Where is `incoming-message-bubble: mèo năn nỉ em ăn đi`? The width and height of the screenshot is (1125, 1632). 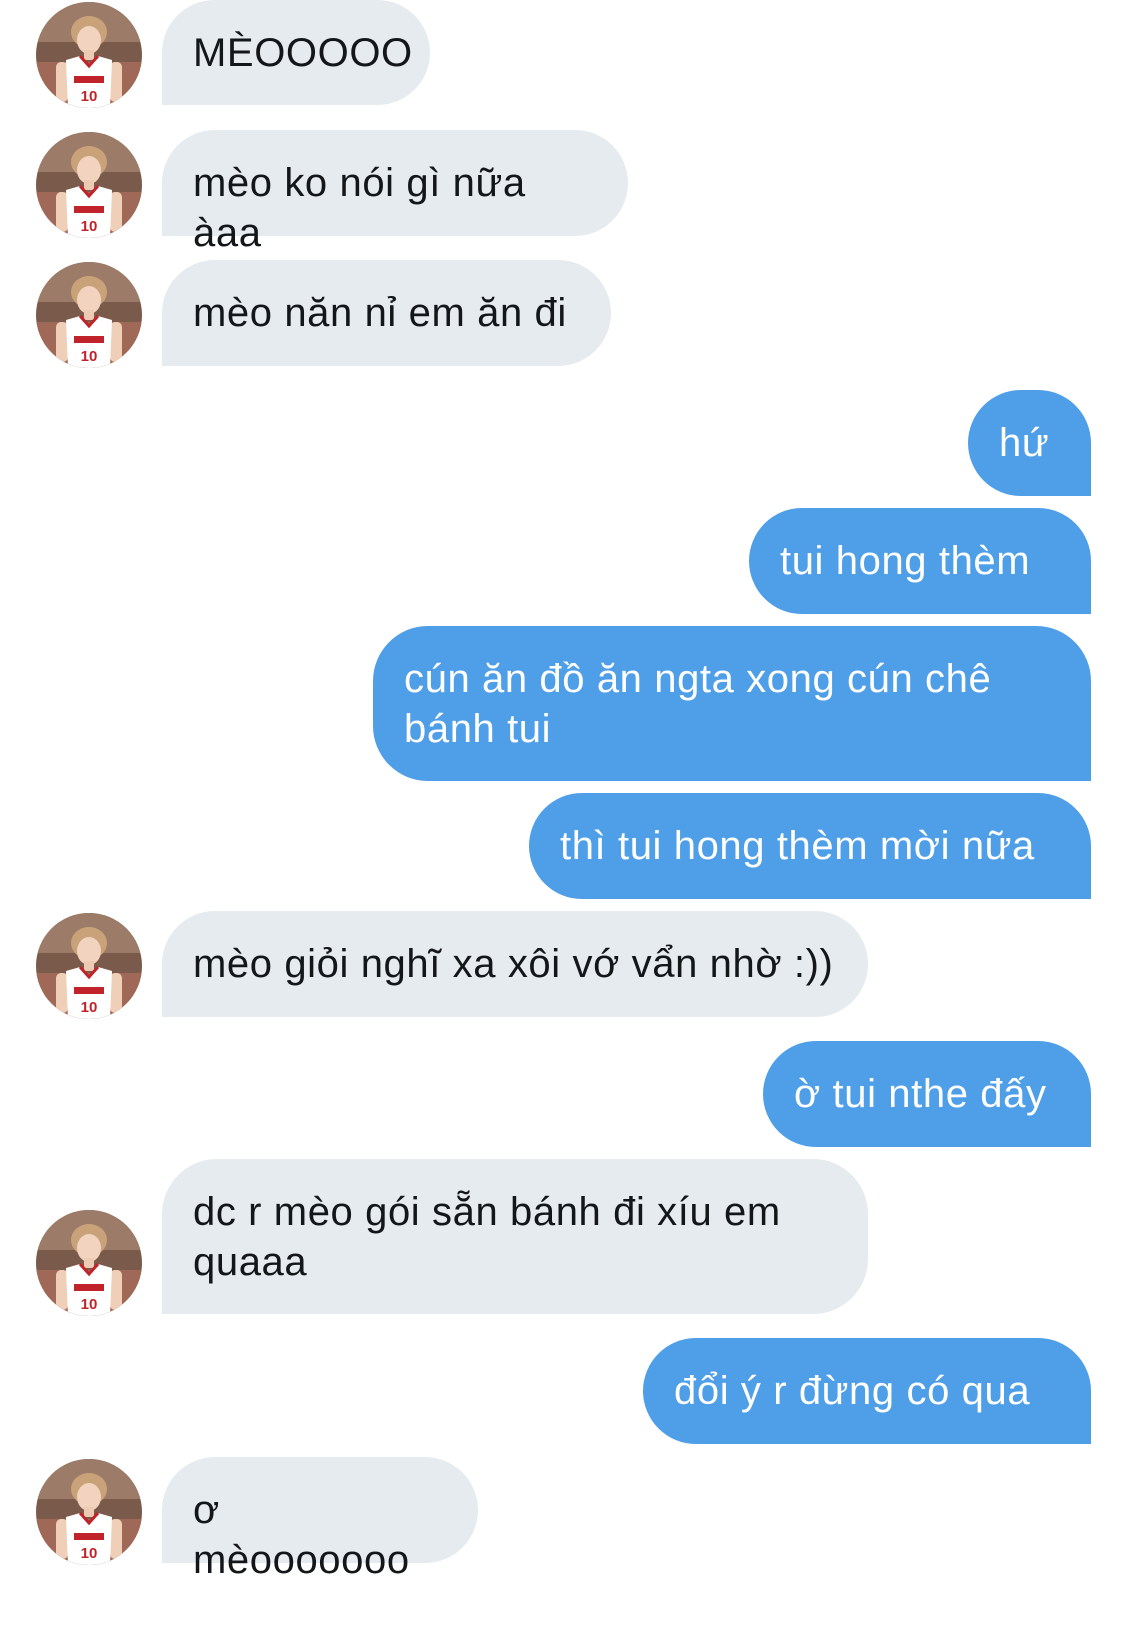 incoming-message-bubble: mèo năn nỉ em ăn đi is located at coordinates (386, 313).